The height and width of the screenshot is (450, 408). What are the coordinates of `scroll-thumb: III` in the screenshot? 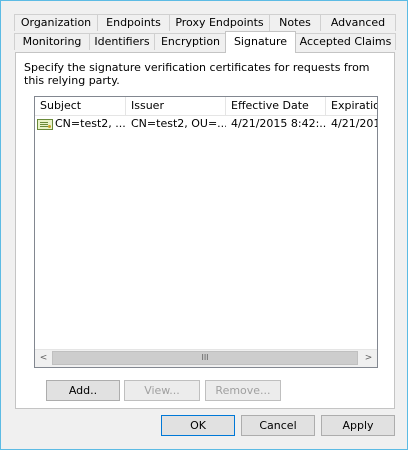 It's located at (205, 358).